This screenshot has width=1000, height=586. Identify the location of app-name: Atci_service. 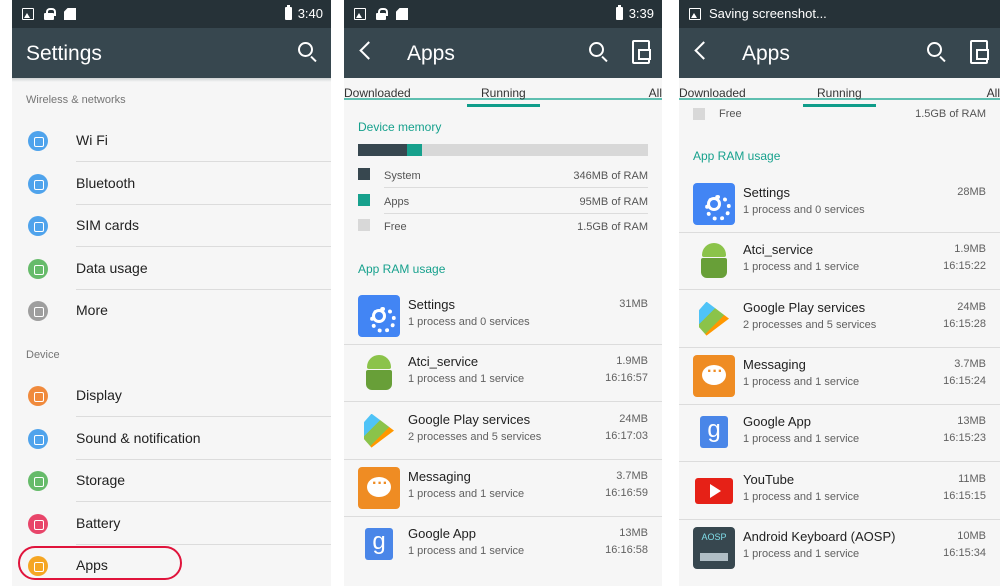
(443, 362).